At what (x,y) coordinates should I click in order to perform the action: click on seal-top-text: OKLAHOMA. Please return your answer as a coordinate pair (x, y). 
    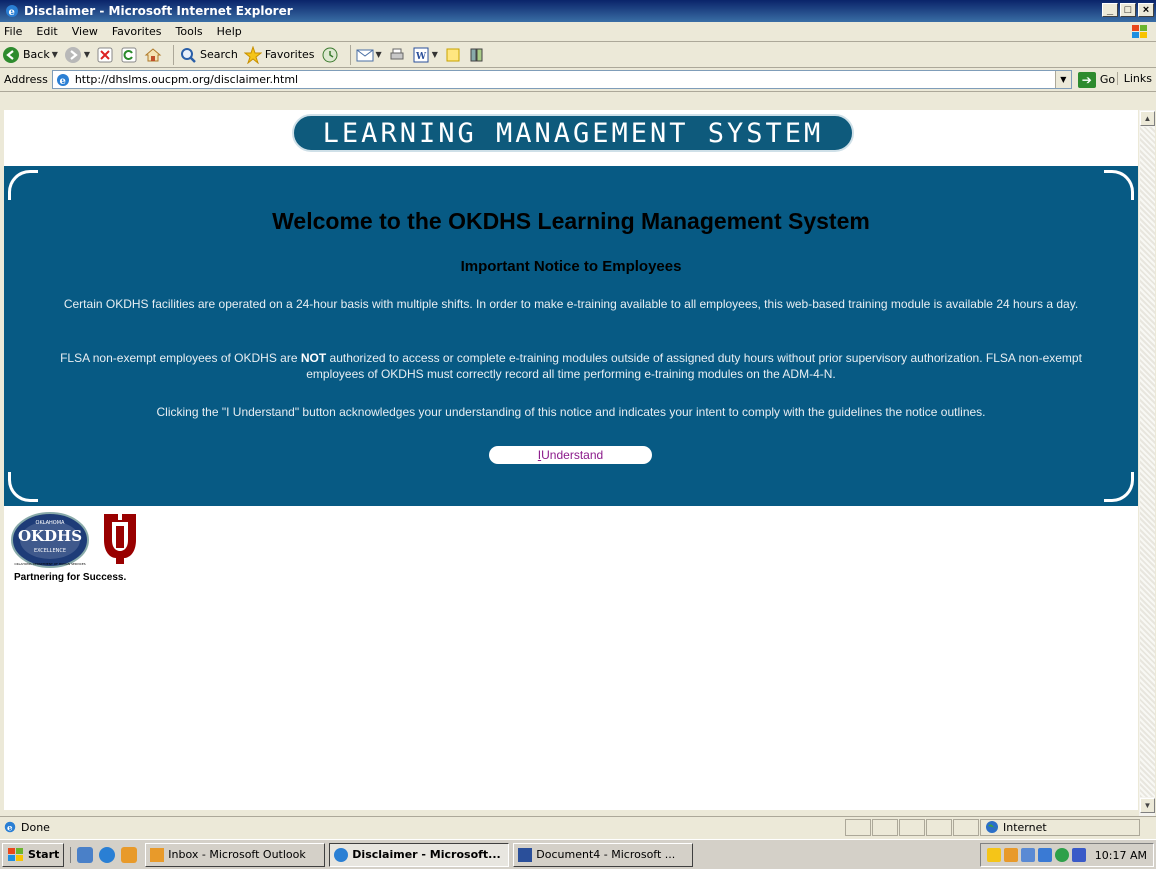
    Looking at the image, I should click on (51, 523).